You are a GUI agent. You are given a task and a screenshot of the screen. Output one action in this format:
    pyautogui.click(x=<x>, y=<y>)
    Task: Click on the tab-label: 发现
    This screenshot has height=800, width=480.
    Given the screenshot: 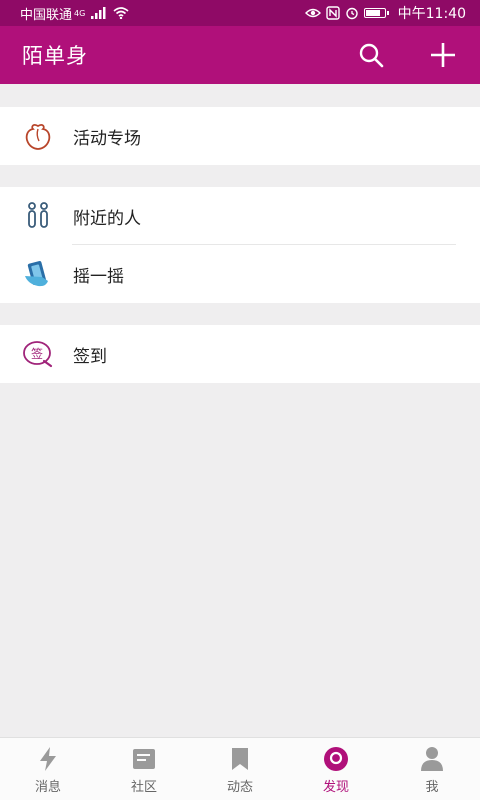 What is the action you would take?
    pyautogui.click(x=335, y=787)
    